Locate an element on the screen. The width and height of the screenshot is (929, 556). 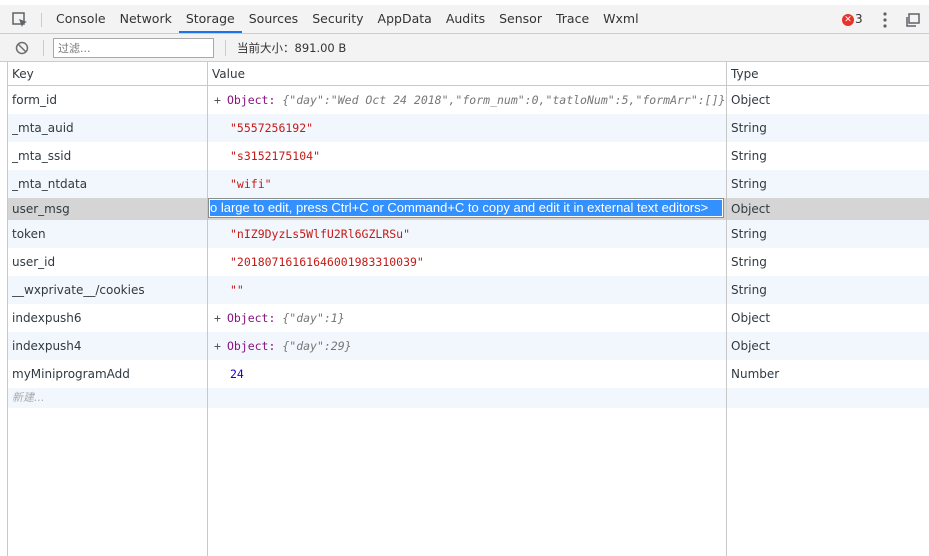
table-row: myMiniprogramAdd 24 Number is located at coordinates (468, 374).